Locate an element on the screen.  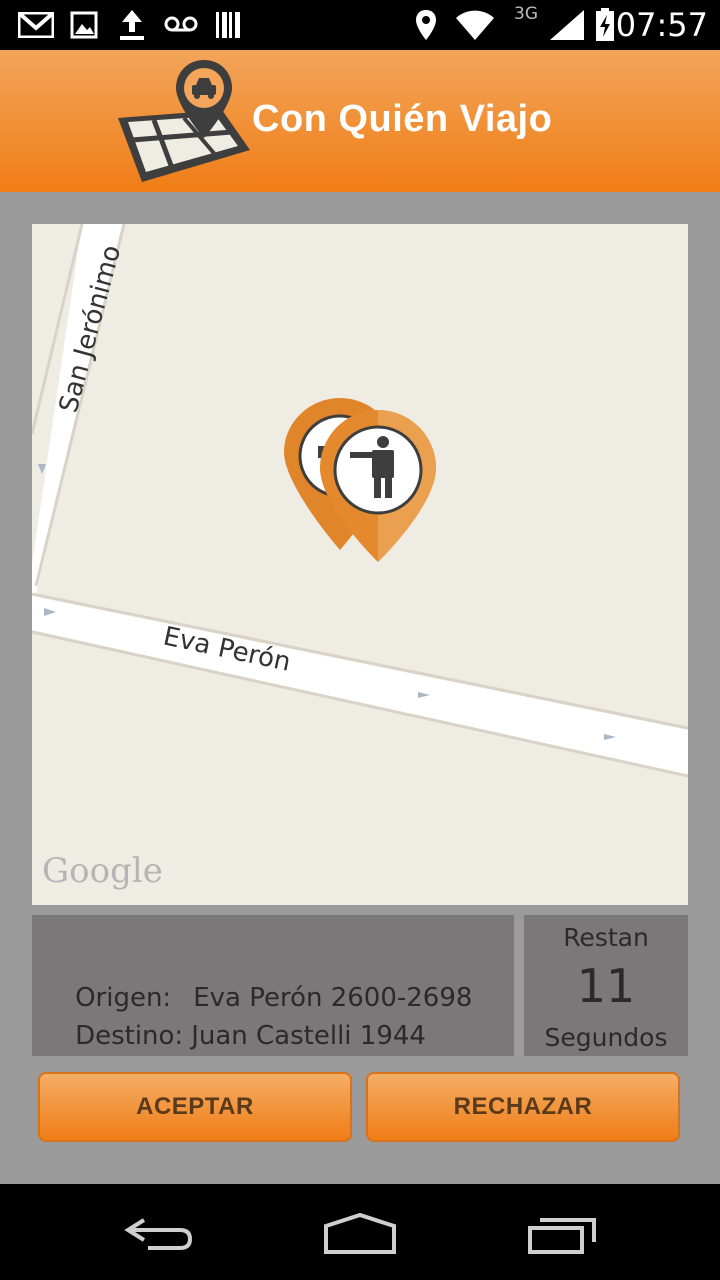
street-label-san-jeronimo: San Jerónimo is located at coordinates (90, 329).